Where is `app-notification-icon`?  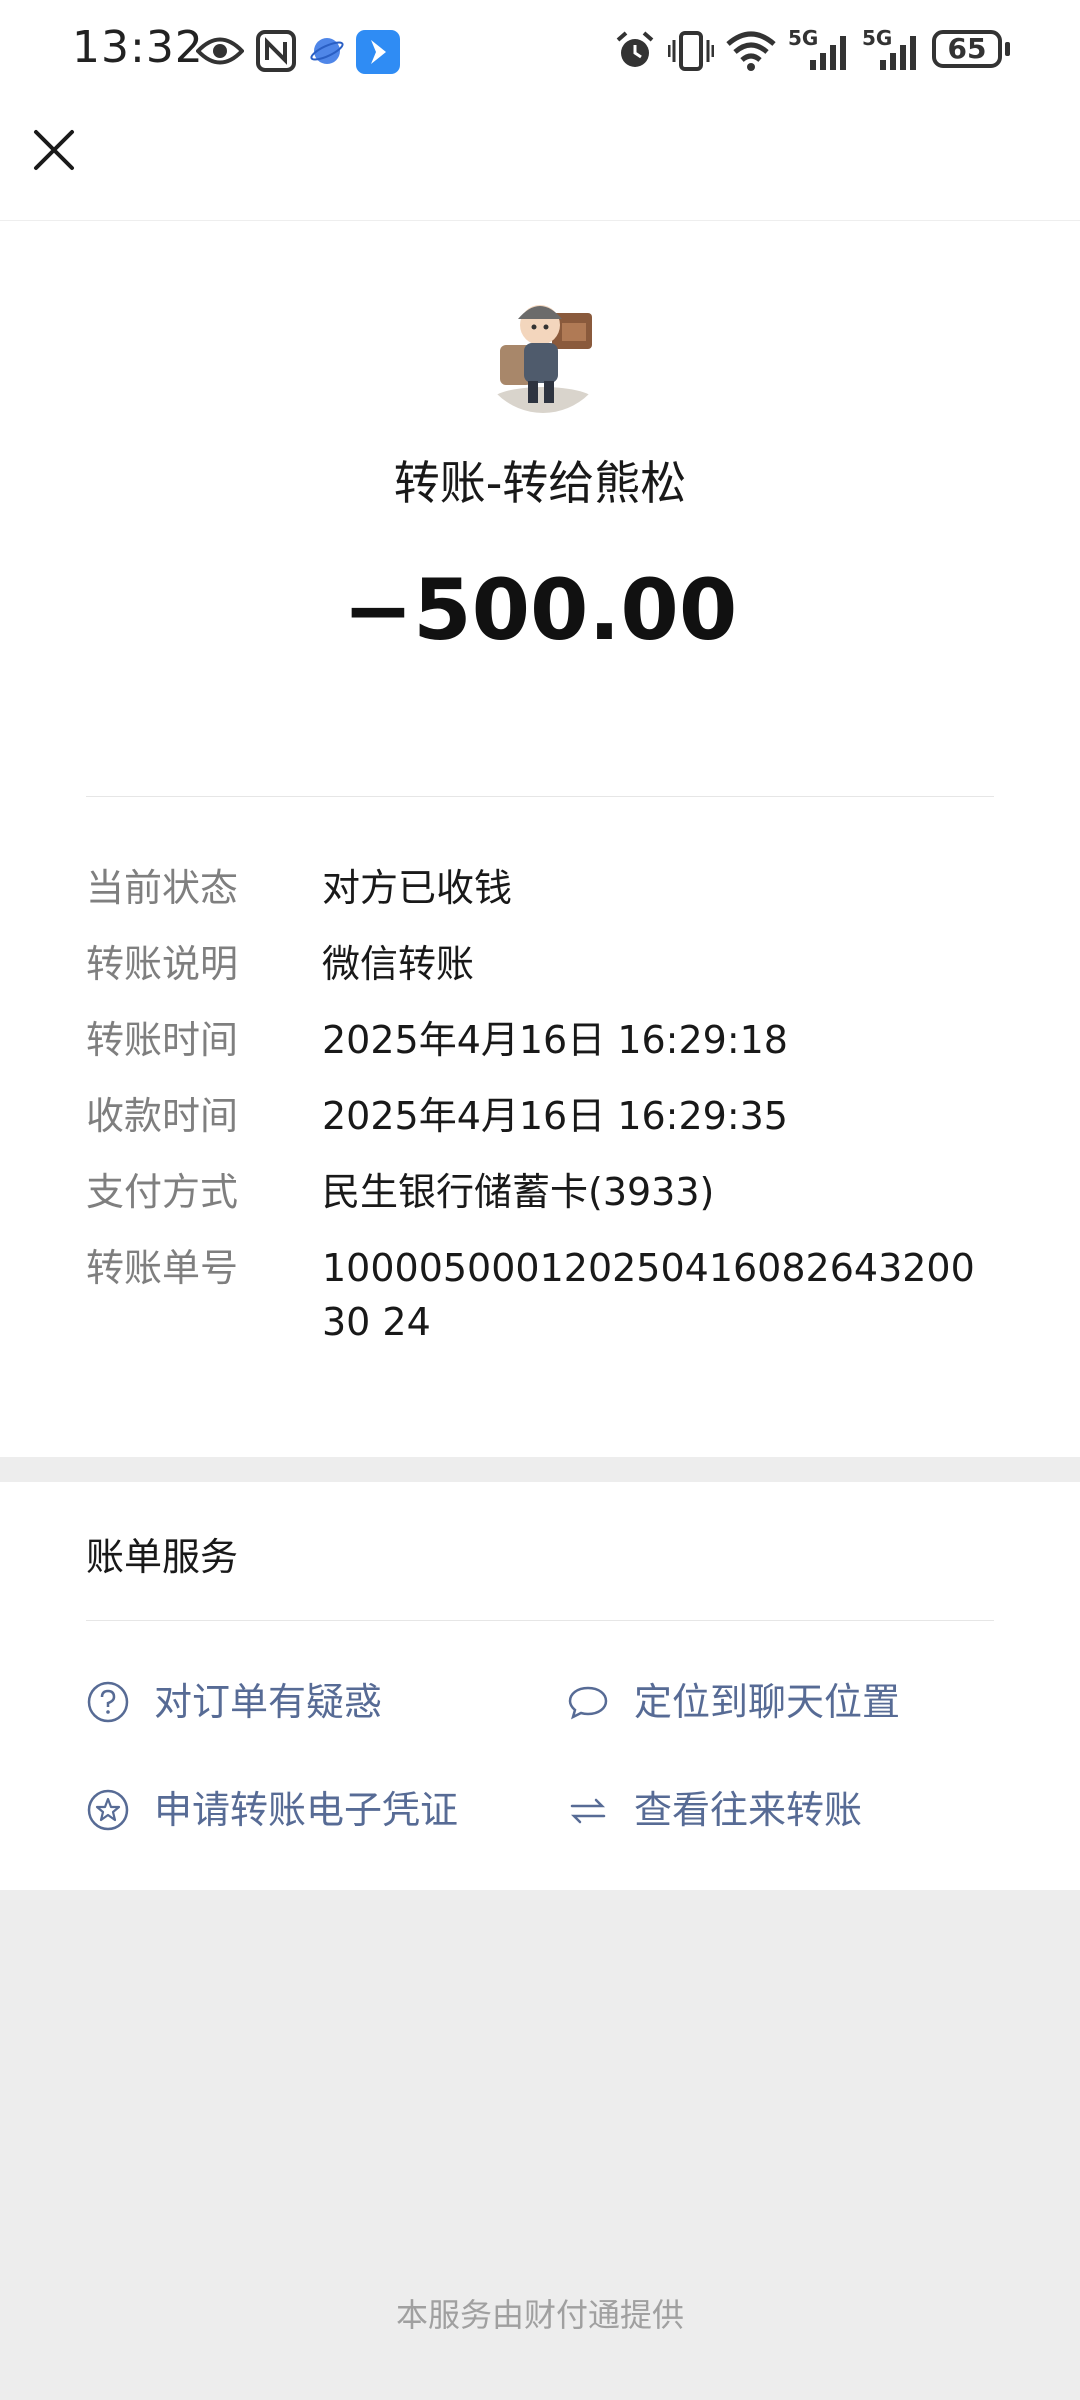
app-notification-icon is located at coordinates (378, 52).